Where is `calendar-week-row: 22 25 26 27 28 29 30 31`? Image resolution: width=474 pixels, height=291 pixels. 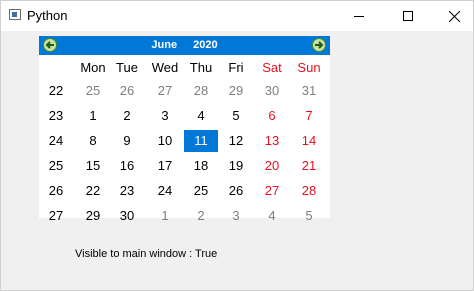 calendar-week-row: 22 25 26 27 28 29 30 31 is located at coordinates (184, 91).